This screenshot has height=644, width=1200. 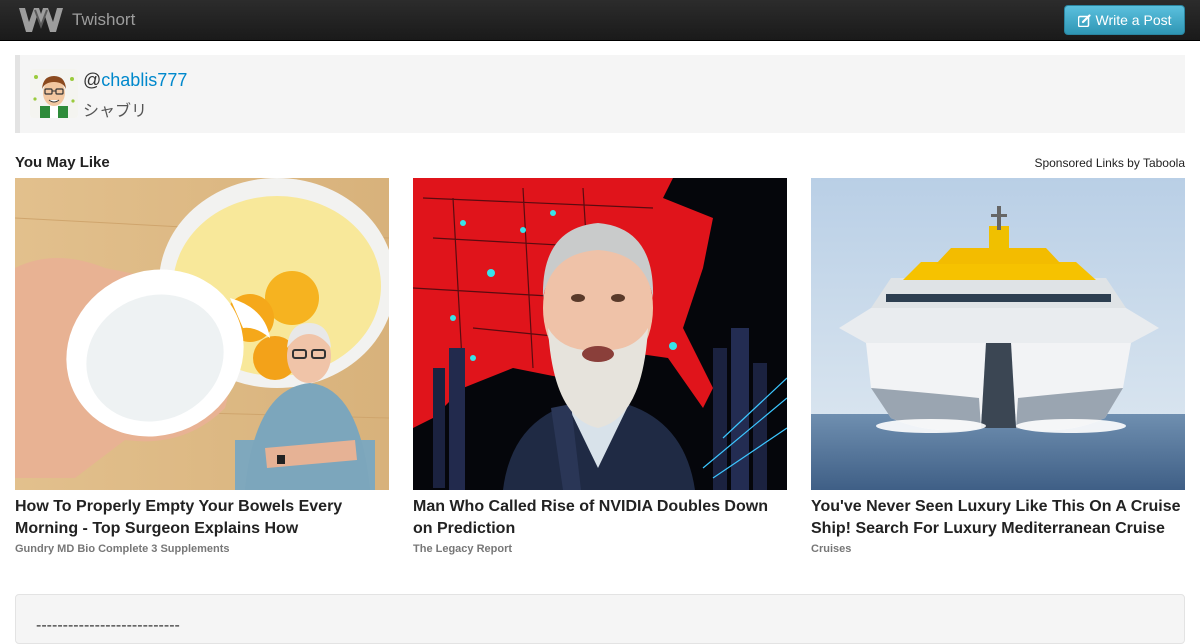 What do you see at coordinates (122, 549) in the screenshot?
I see `card-source: Gundry MD Bio Complete 3 Supplements` at bounding box center [122, 549].